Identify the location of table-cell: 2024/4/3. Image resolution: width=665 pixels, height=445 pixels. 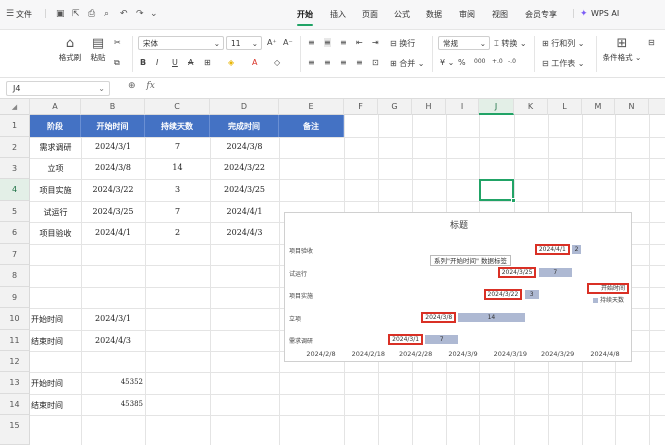
(244, 232).